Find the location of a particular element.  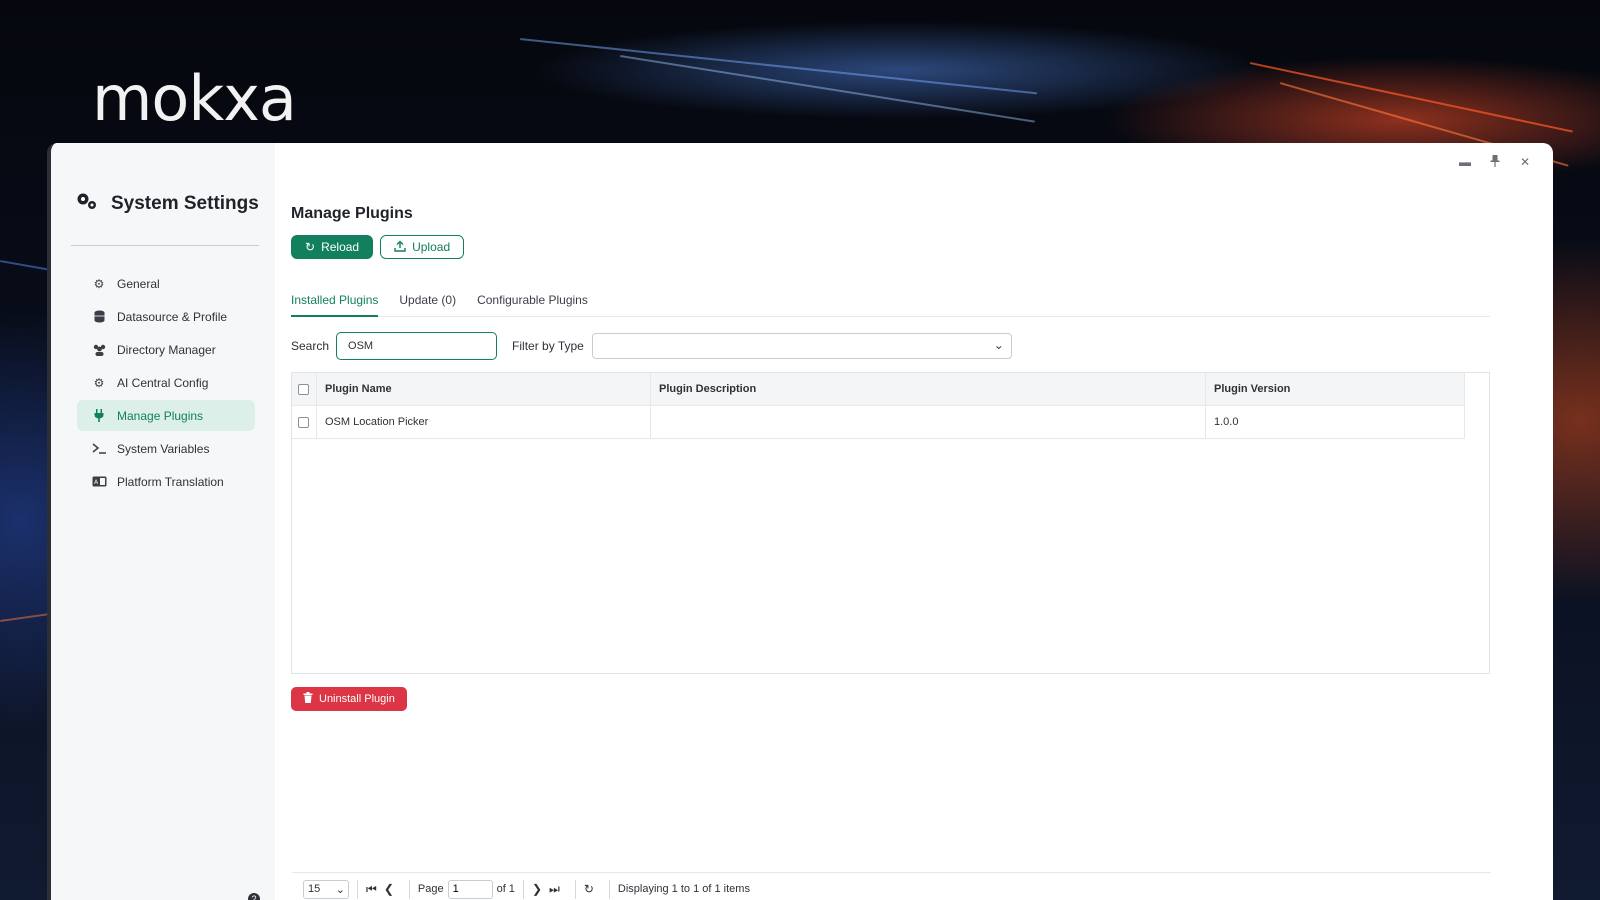

reload-button: ↻ Reload is located at coordinates (332, 247).